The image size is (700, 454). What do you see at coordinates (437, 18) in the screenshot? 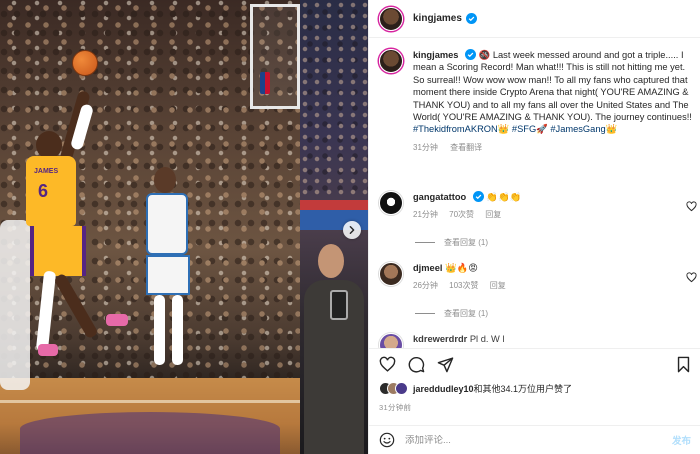
I see `author-username: kingjames` at bounding box center [437, 18].